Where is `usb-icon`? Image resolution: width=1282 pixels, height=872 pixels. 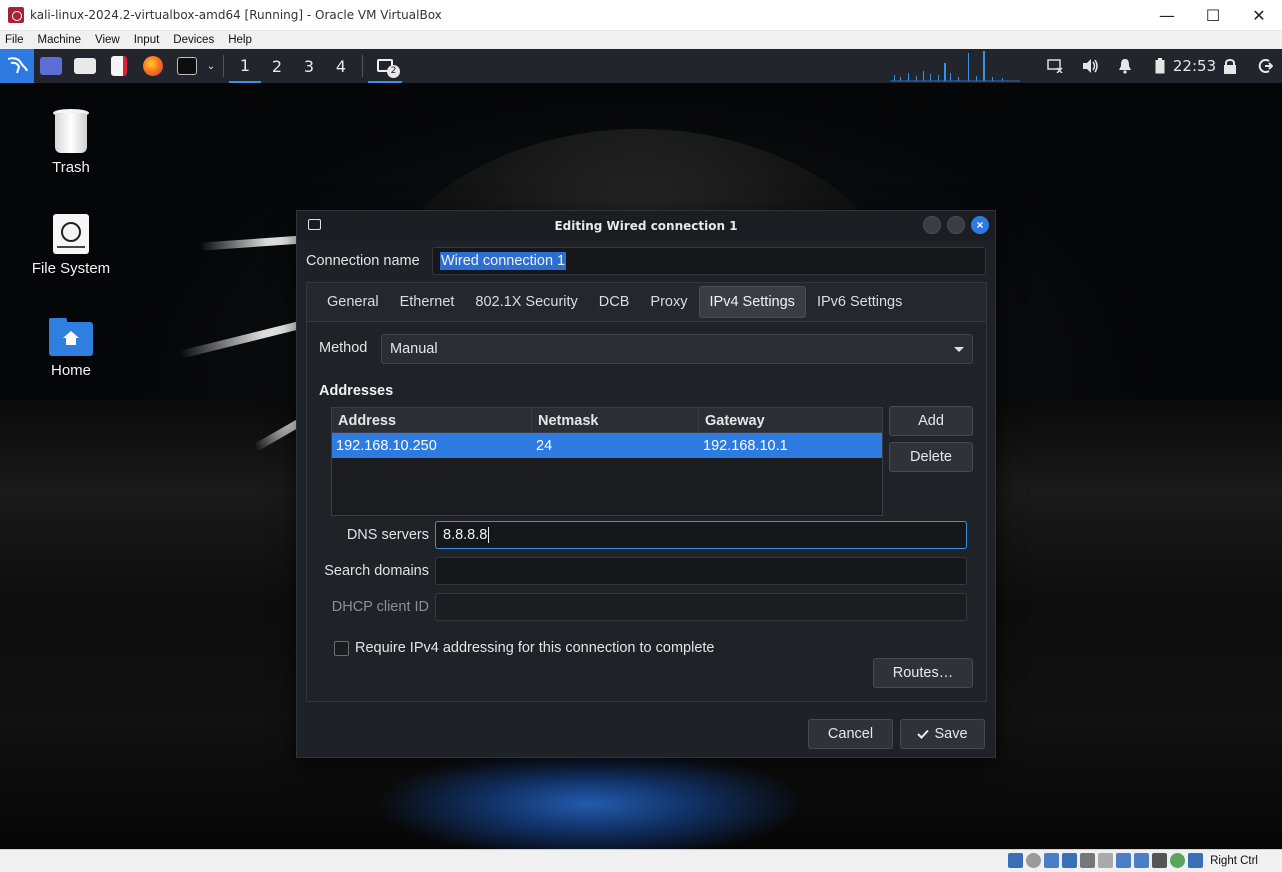 usb-icon is located at coordinates (1088, 860).